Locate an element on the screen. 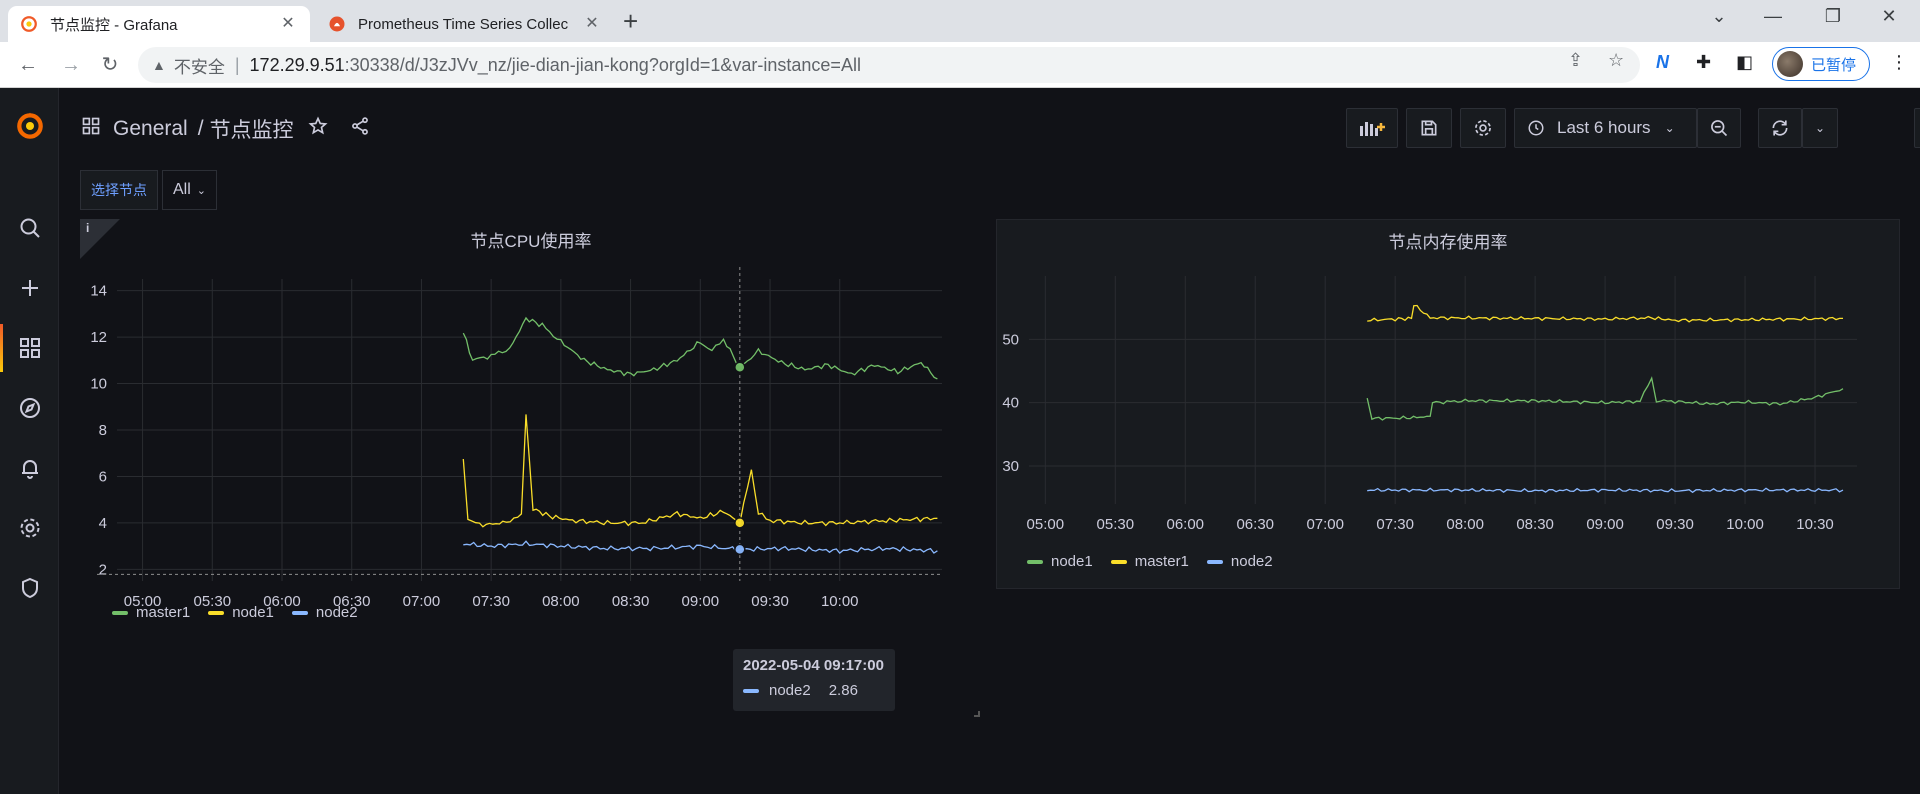 The height and width of the screenshot is (794, 1920). x-tick-label: 05:30 is located at coordinates (1116, 524).